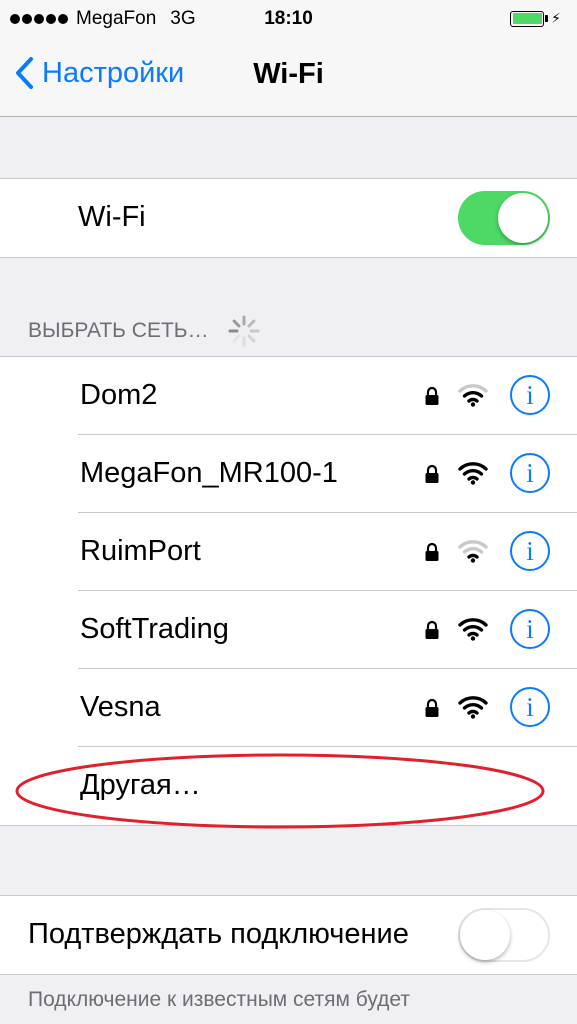 This screenshot has width=577, height=1024. I want to click on network-row: SoftTrading i, so click(288, 630).